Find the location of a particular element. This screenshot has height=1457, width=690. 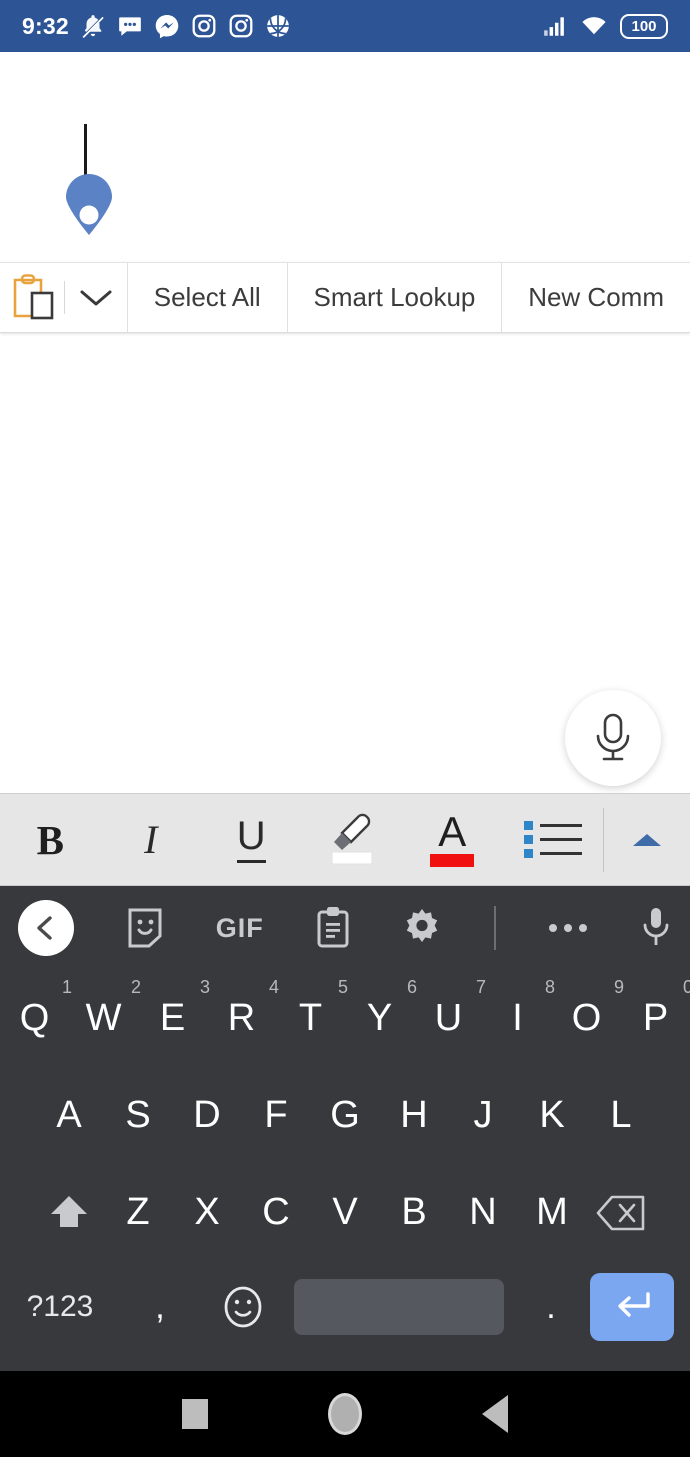

chevron-up-icon is located at coordinates (647, 839).